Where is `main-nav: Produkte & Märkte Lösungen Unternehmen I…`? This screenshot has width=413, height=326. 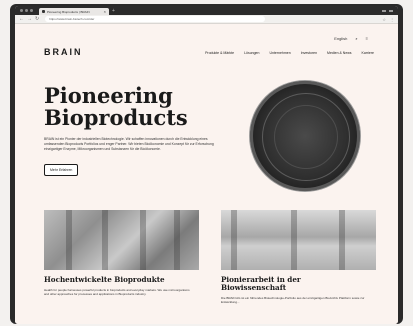
main-nav: Produkte & Märkte Lösungen Unternehmen I… is located at coordinates (289, 53).